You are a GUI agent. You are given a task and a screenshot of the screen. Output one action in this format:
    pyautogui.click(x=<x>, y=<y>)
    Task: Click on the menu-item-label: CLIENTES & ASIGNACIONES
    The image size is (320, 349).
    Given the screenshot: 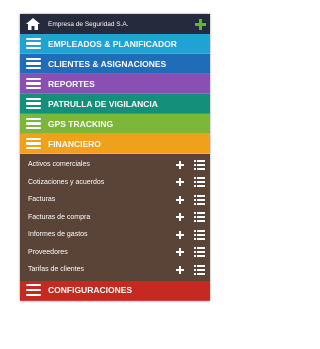 What is the action you would take?
    pyautogui.click(x=107, y=63)
    